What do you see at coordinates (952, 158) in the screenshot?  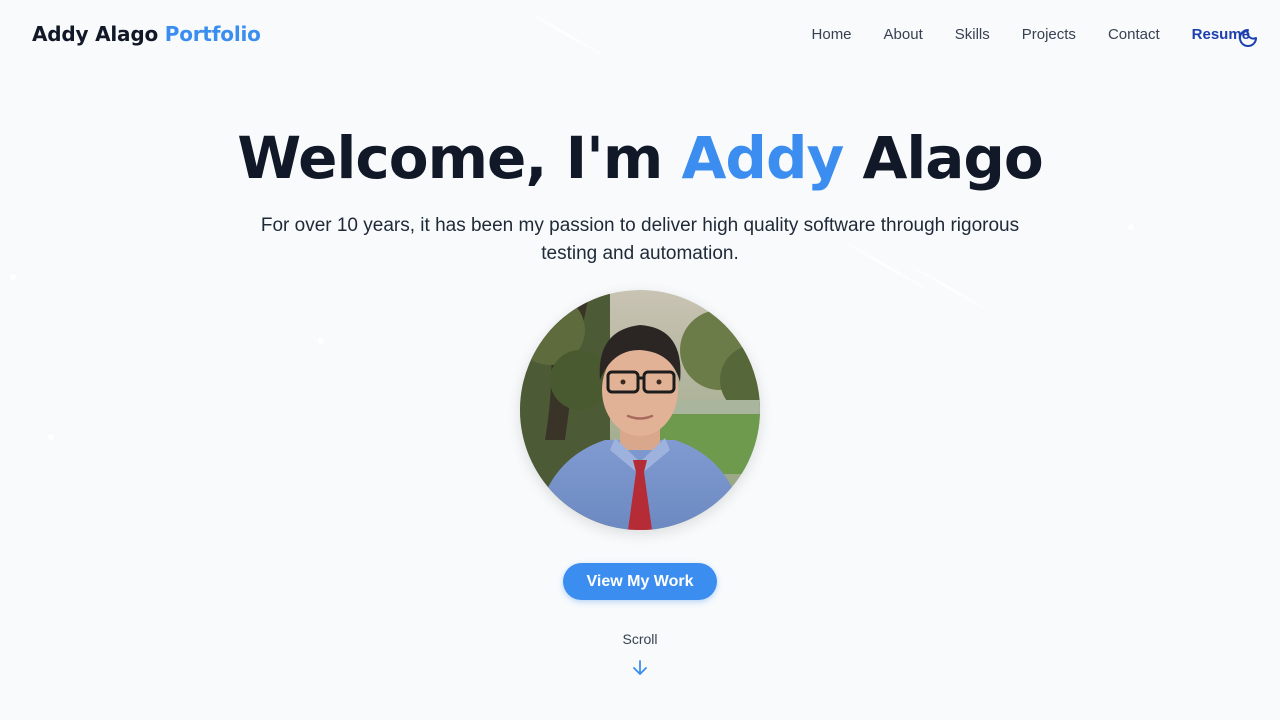 I see `hero-title-suffix: Alago` at bounding box center [952, 158].